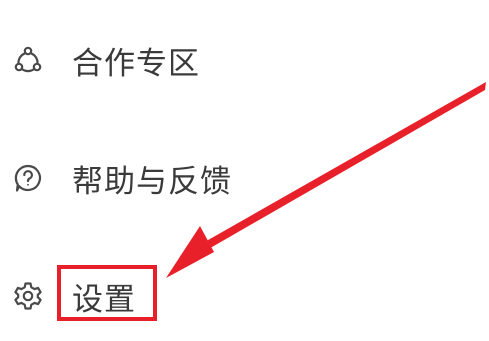 Image resolution: width=489 pixels, height=341 pixels. I want to click on help-feedback-icon, so click(28, 178).